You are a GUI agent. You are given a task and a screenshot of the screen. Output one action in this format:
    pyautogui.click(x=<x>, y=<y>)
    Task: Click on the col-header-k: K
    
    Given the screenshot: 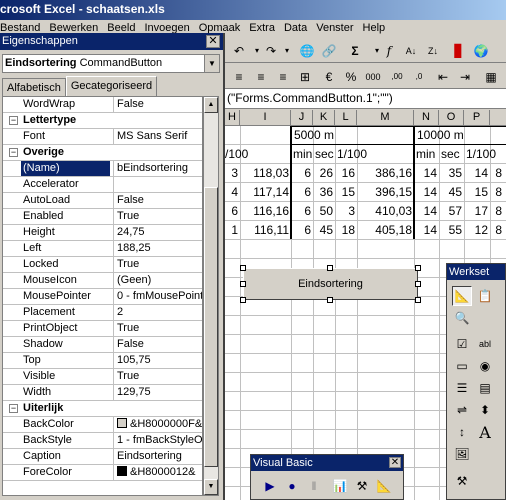 What is the action you would take?
    pyautogui.click(x=324, y=118)
    